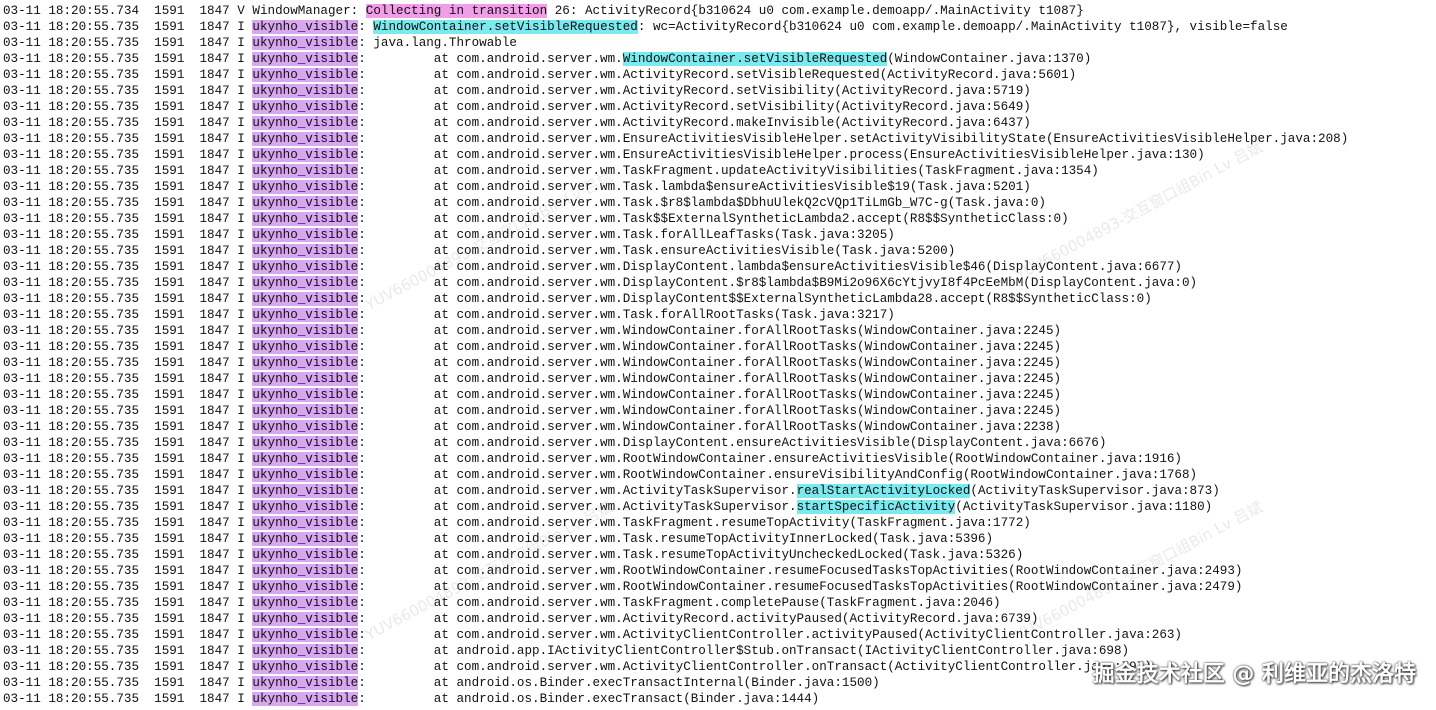 The width and height of the screenshot is (1436, 710). Describe the element at coordinates (445, 43) in the screenshot. I see `log-message: java.lang.Throwable` at that location.